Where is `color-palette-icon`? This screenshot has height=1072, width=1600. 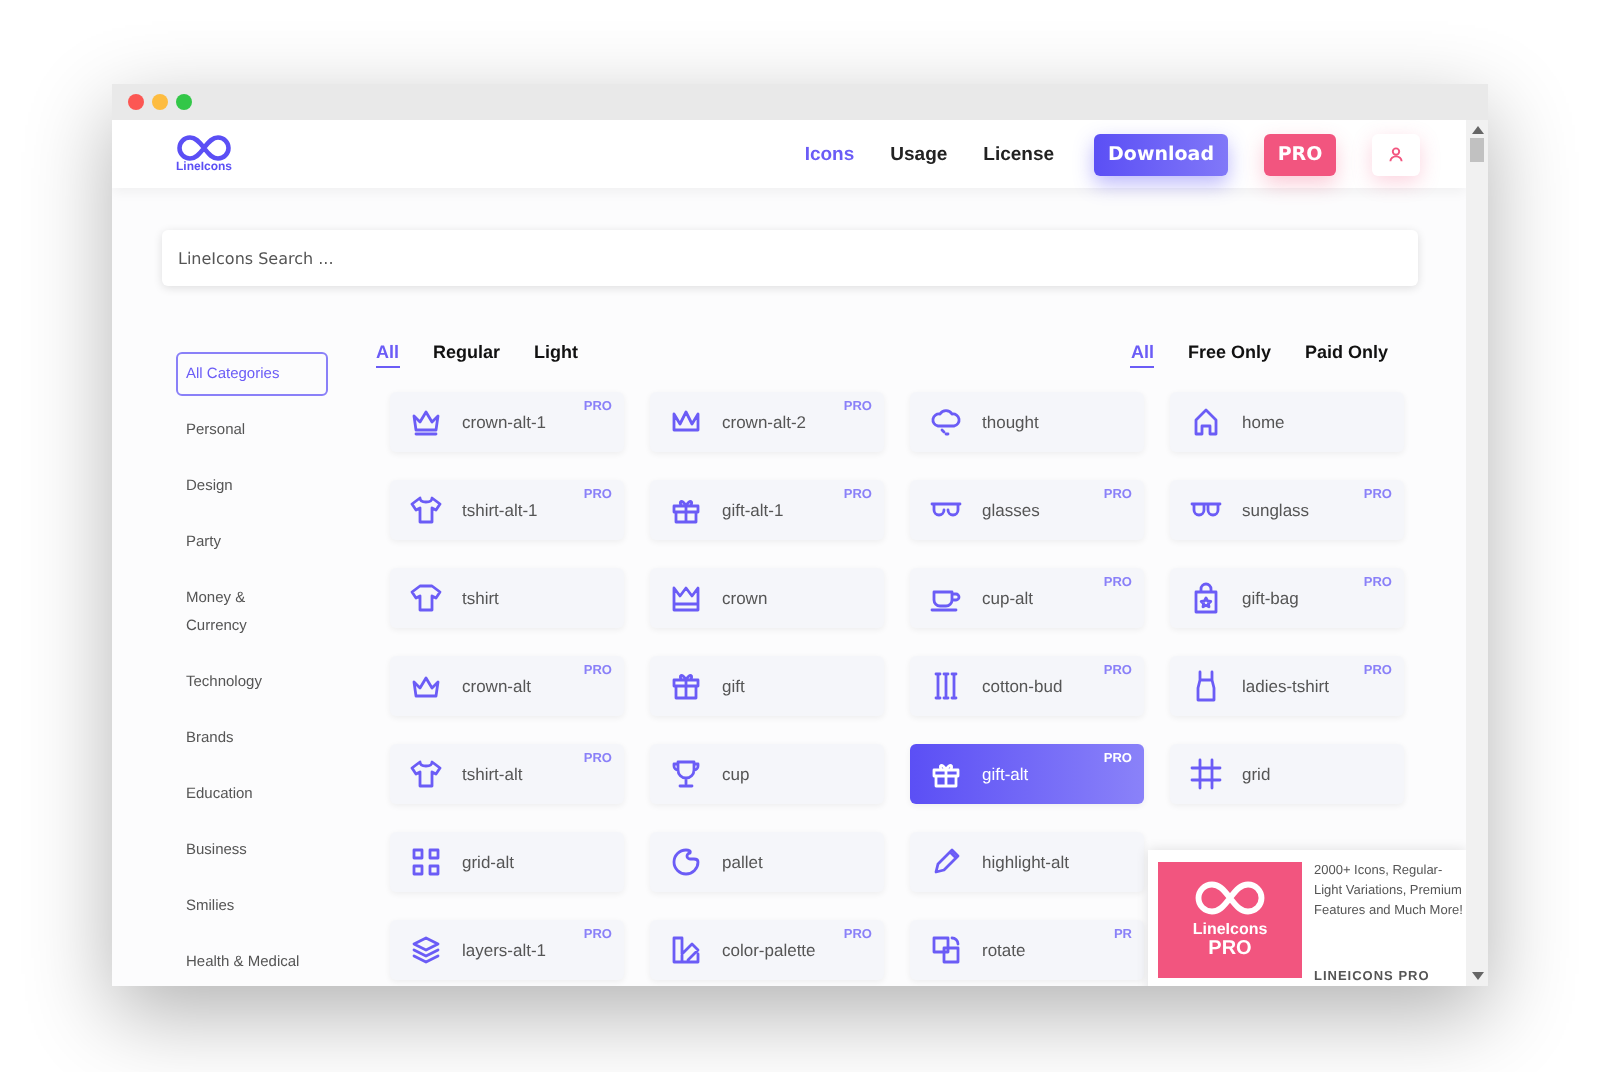
color-palette-icon is located at coordinates (686, 950).